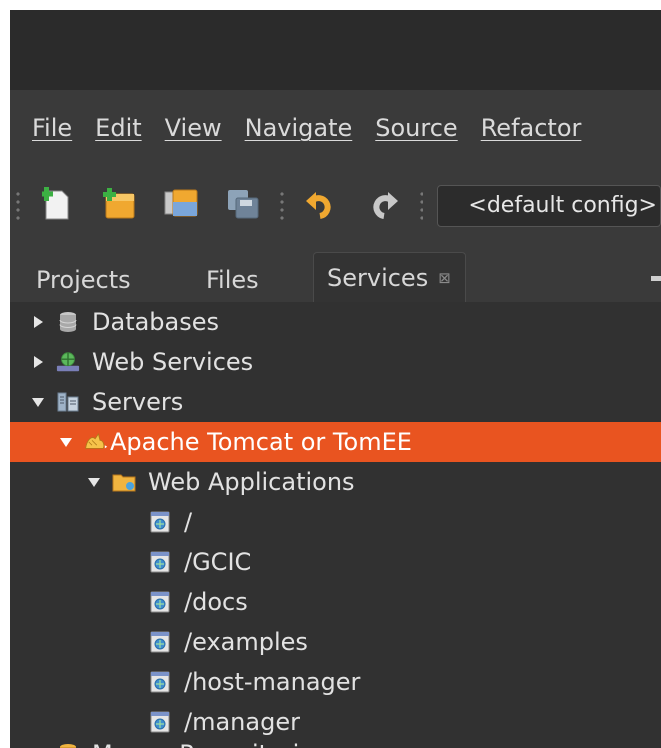  I want to click on redo-button, so click(383, 206).